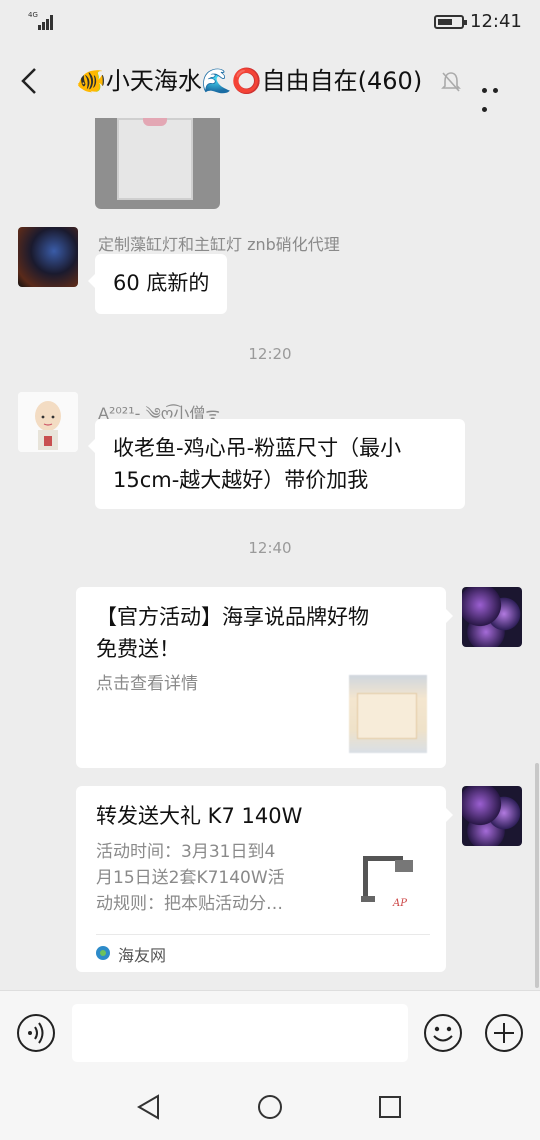 The height and width of the screenshot is (1140, 540). What do you see at coordinates (219, 244) in the screenshot?
I see `sender-name: 定制藻缸灯和主缸灯 znb硝化代理` at bounding box center [219, 244].